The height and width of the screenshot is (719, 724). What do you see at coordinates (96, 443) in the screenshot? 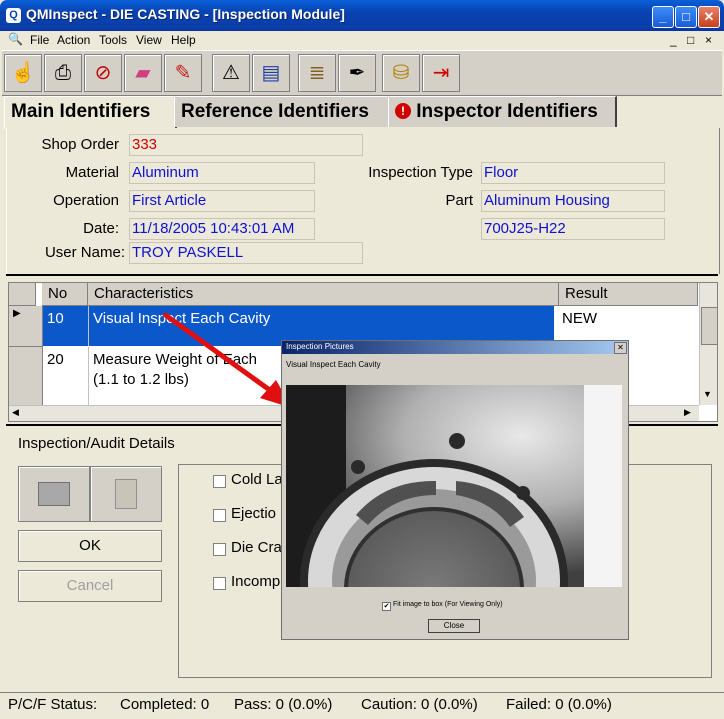
I see `details-title: Inspection/Audit Details` at bounding box center [96, 443].